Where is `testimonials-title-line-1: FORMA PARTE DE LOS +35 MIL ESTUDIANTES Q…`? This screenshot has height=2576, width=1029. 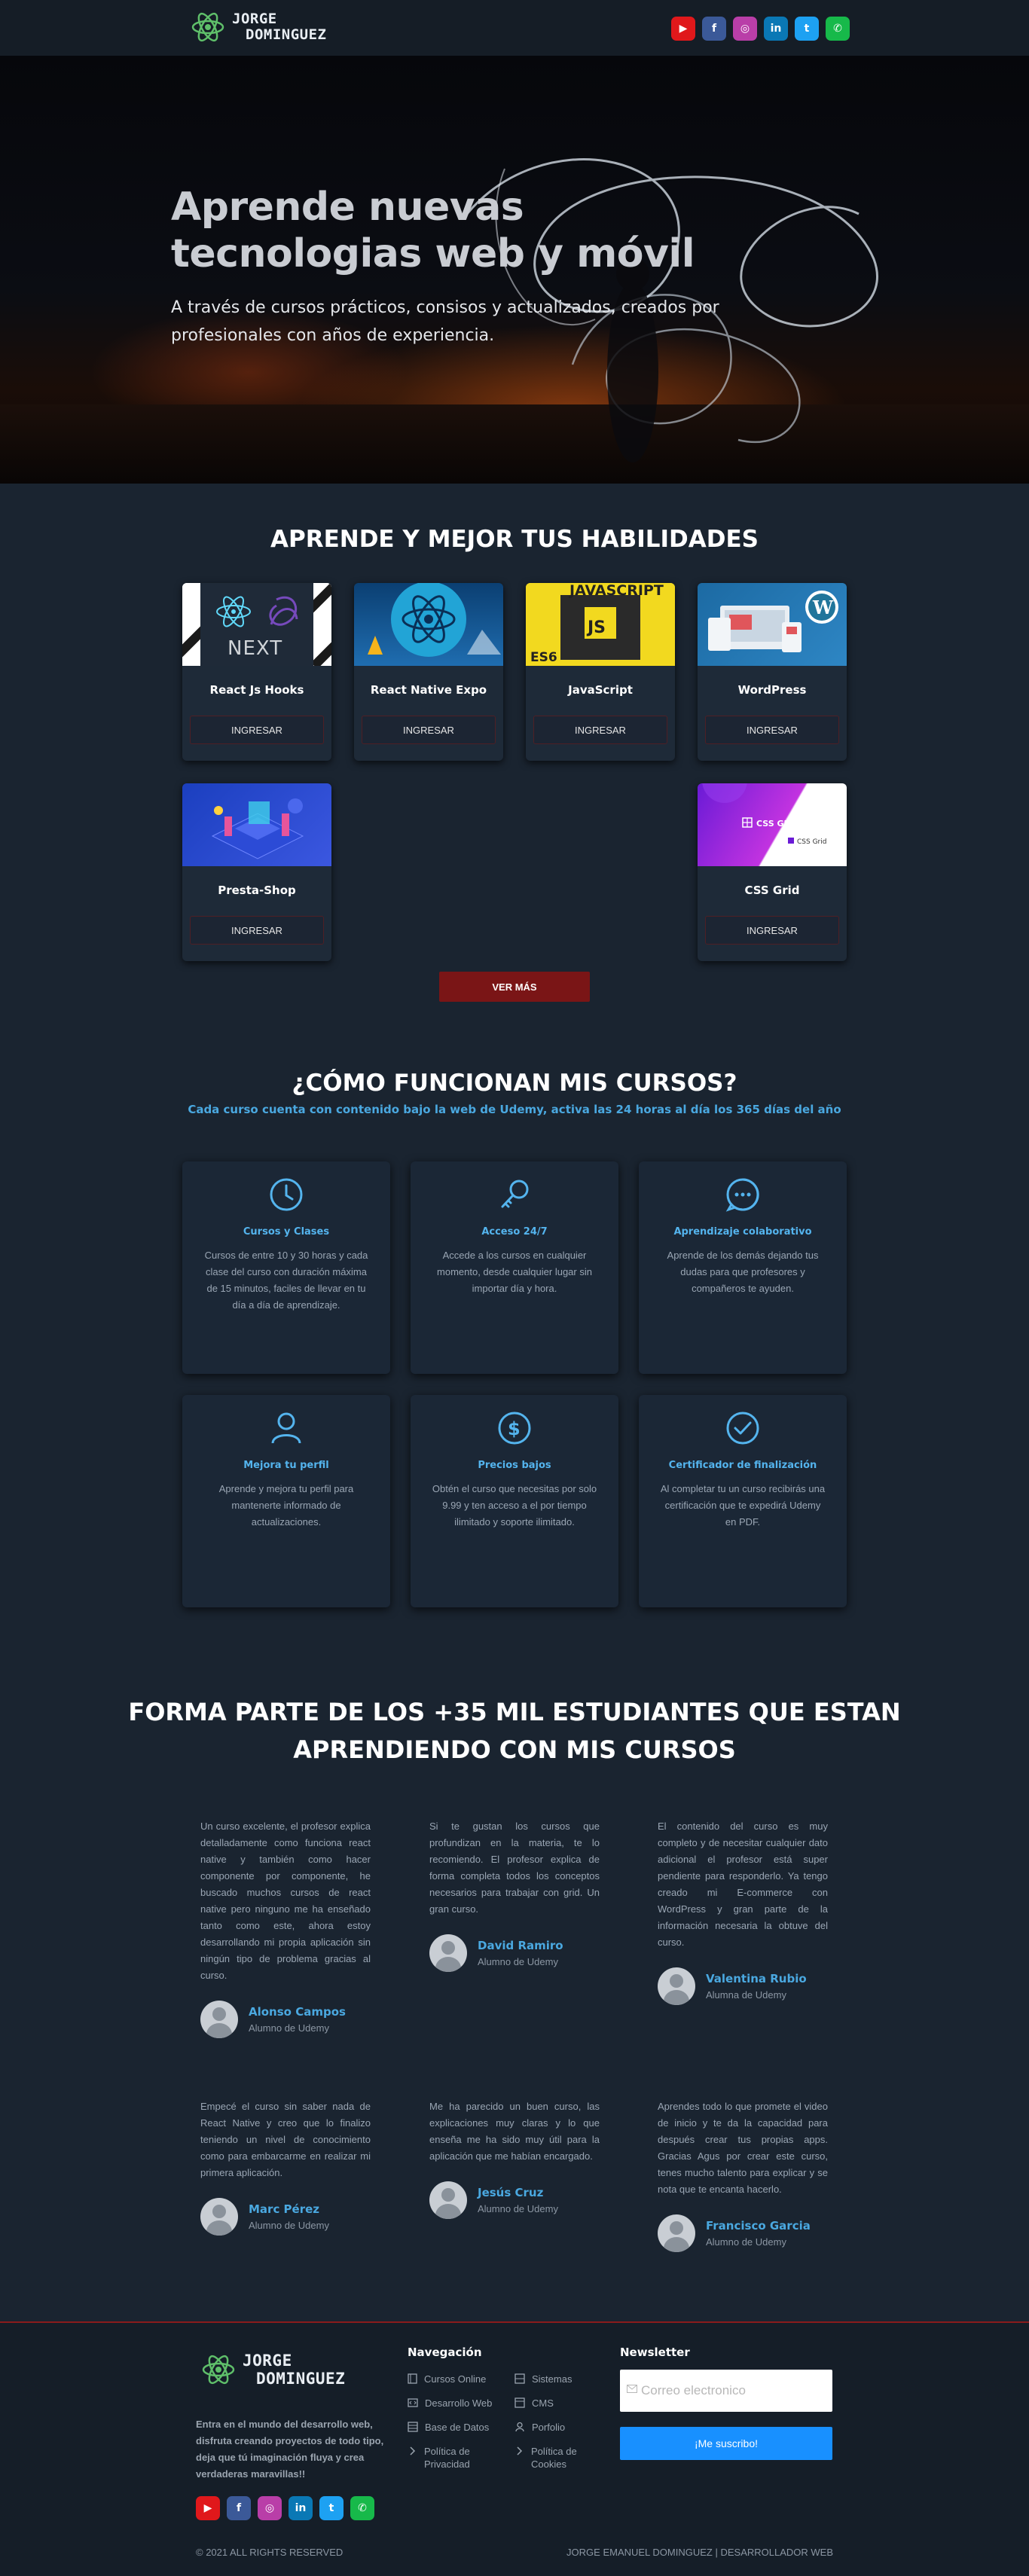
testimonials-title-line-1: FORMA PARTE DE LOS +35 MIL ESTUDIANTES Q… is located at coordinates (514, 1712).